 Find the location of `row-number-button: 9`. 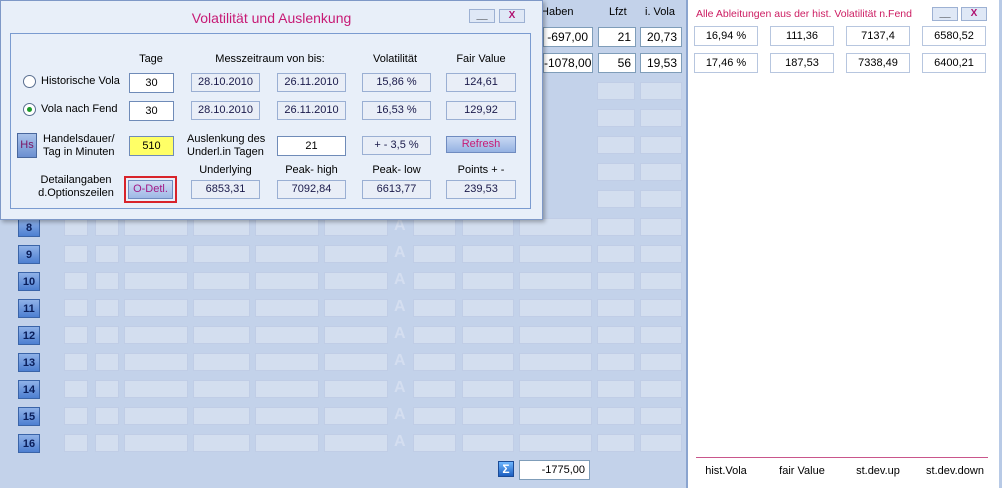

row-number-button: 9 is located at coordinates (29, 254).